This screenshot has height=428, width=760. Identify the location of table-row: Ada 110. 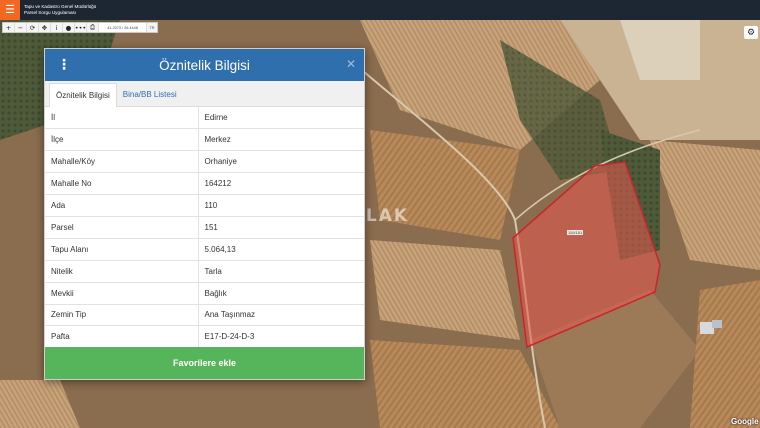
(204, 205).